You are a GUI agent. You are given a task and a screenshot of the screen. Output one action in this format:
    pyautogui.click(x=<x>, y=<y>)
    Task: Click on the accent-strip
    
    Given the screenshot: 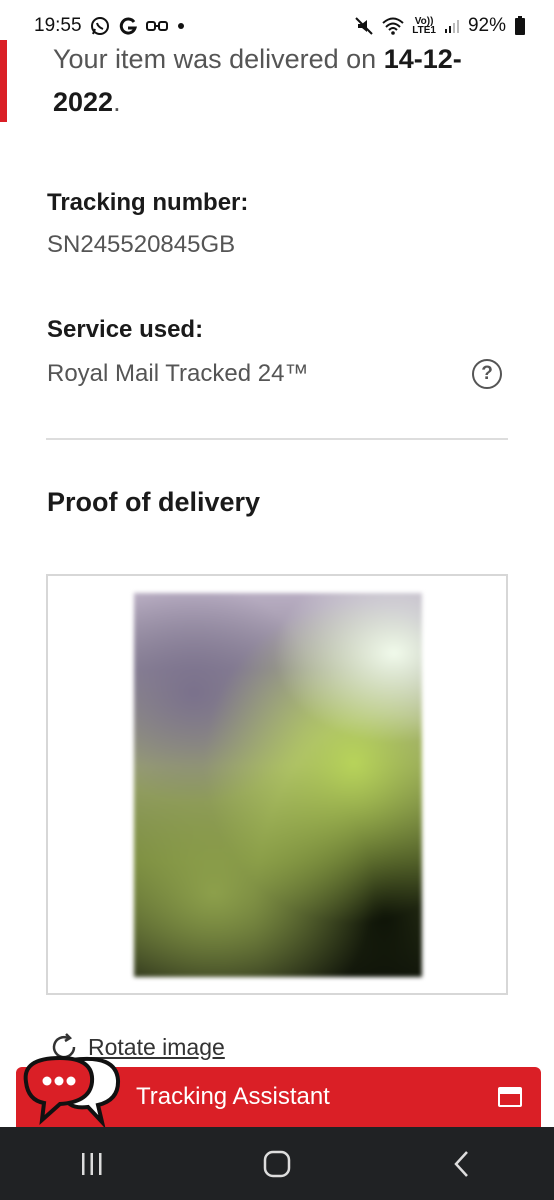 What is the action you would take?
    pyautogui.click(x=3, y=81)
    